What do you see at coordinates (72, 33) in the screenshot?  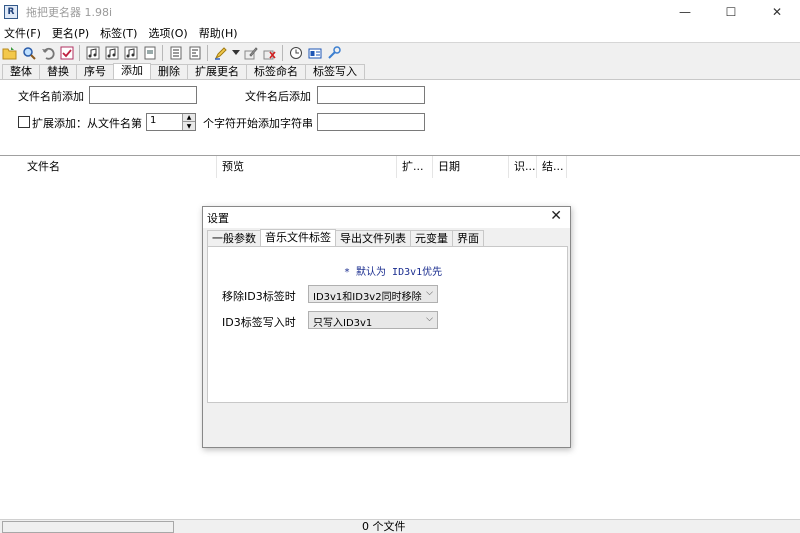 I see `menu-rename: 更名(P)` at bounding box center [72, 33].